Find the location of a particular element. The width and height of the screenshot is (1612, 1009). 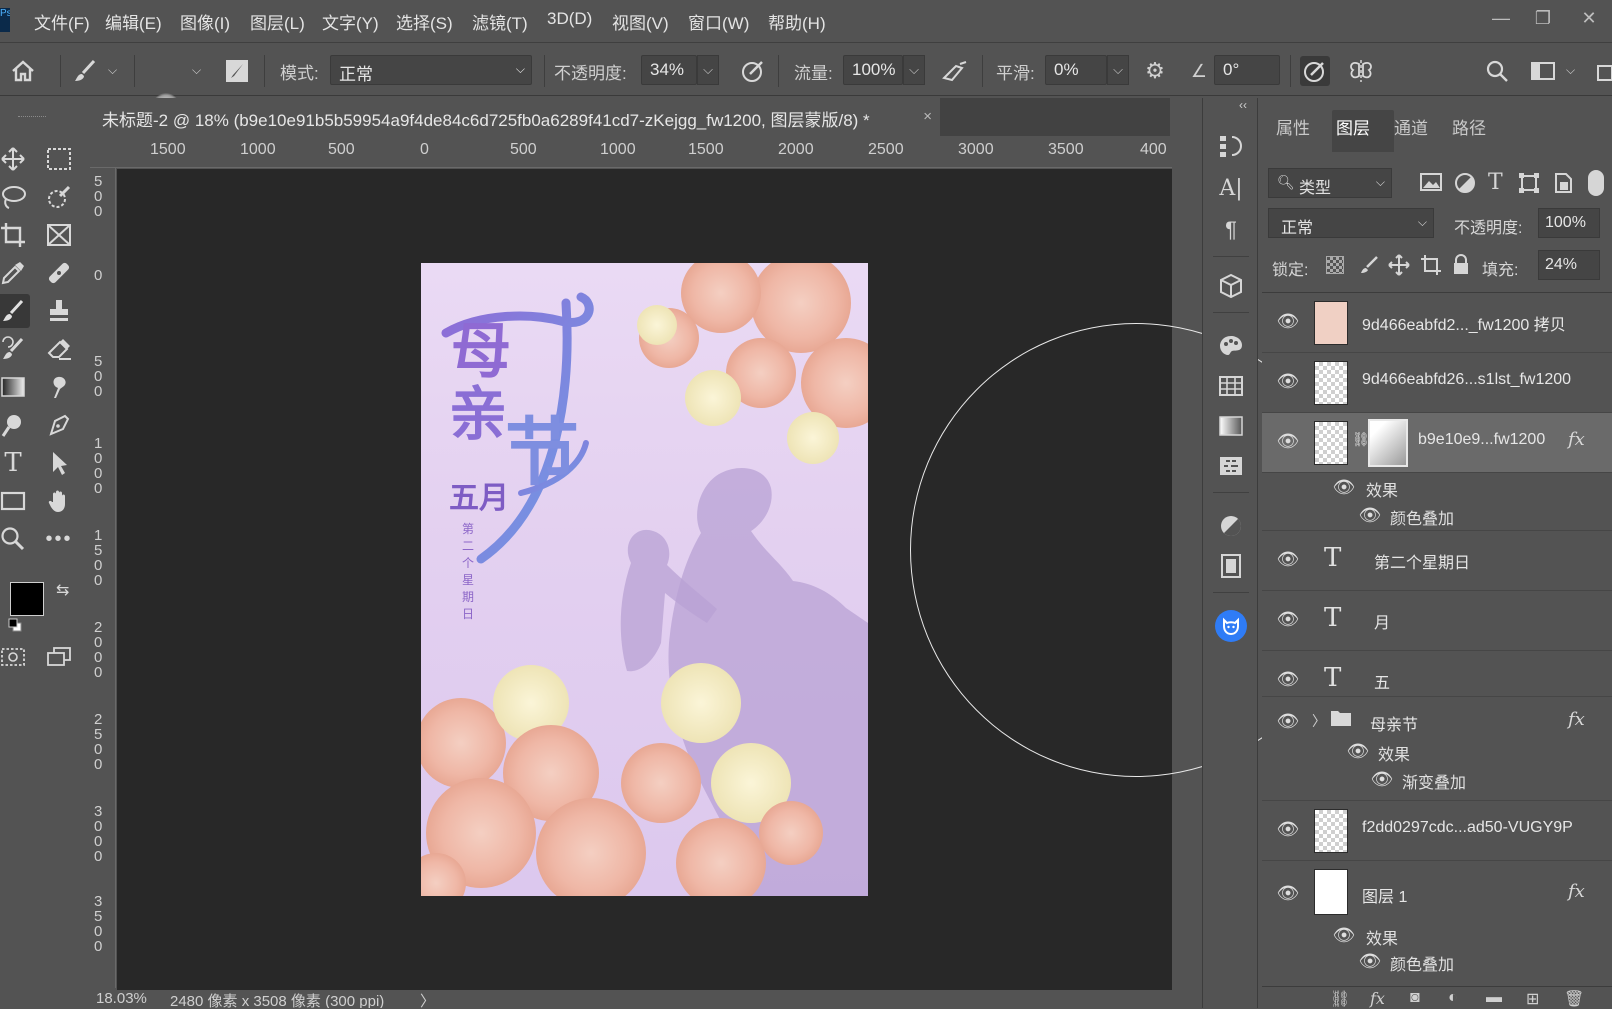

filter-adjustment-icon is located at coordinates (1465, 183).